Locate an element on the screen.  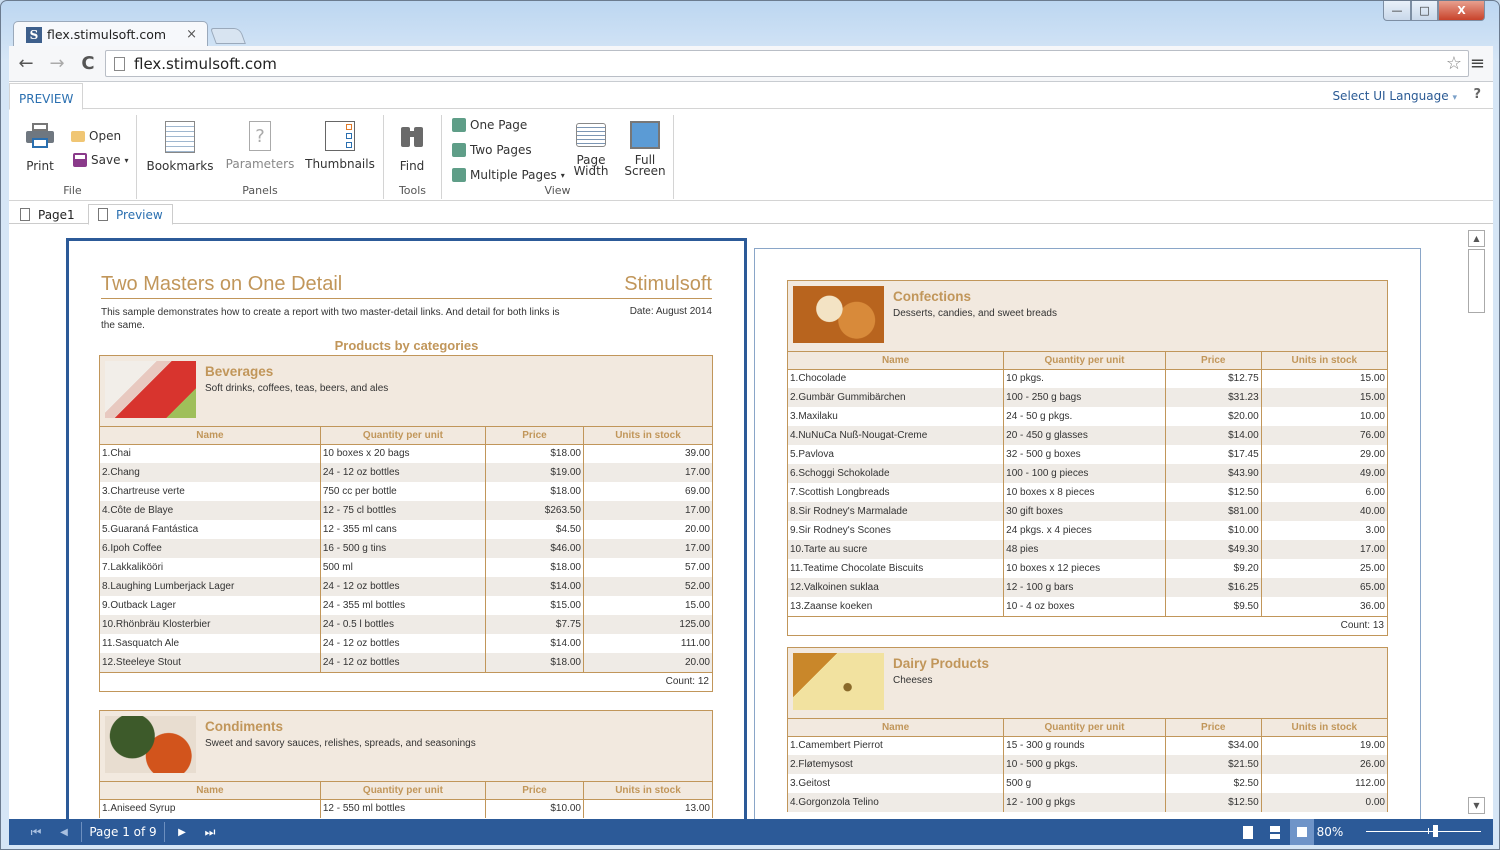
next-page-icon: ▶ is located at coordinates (182, 832).